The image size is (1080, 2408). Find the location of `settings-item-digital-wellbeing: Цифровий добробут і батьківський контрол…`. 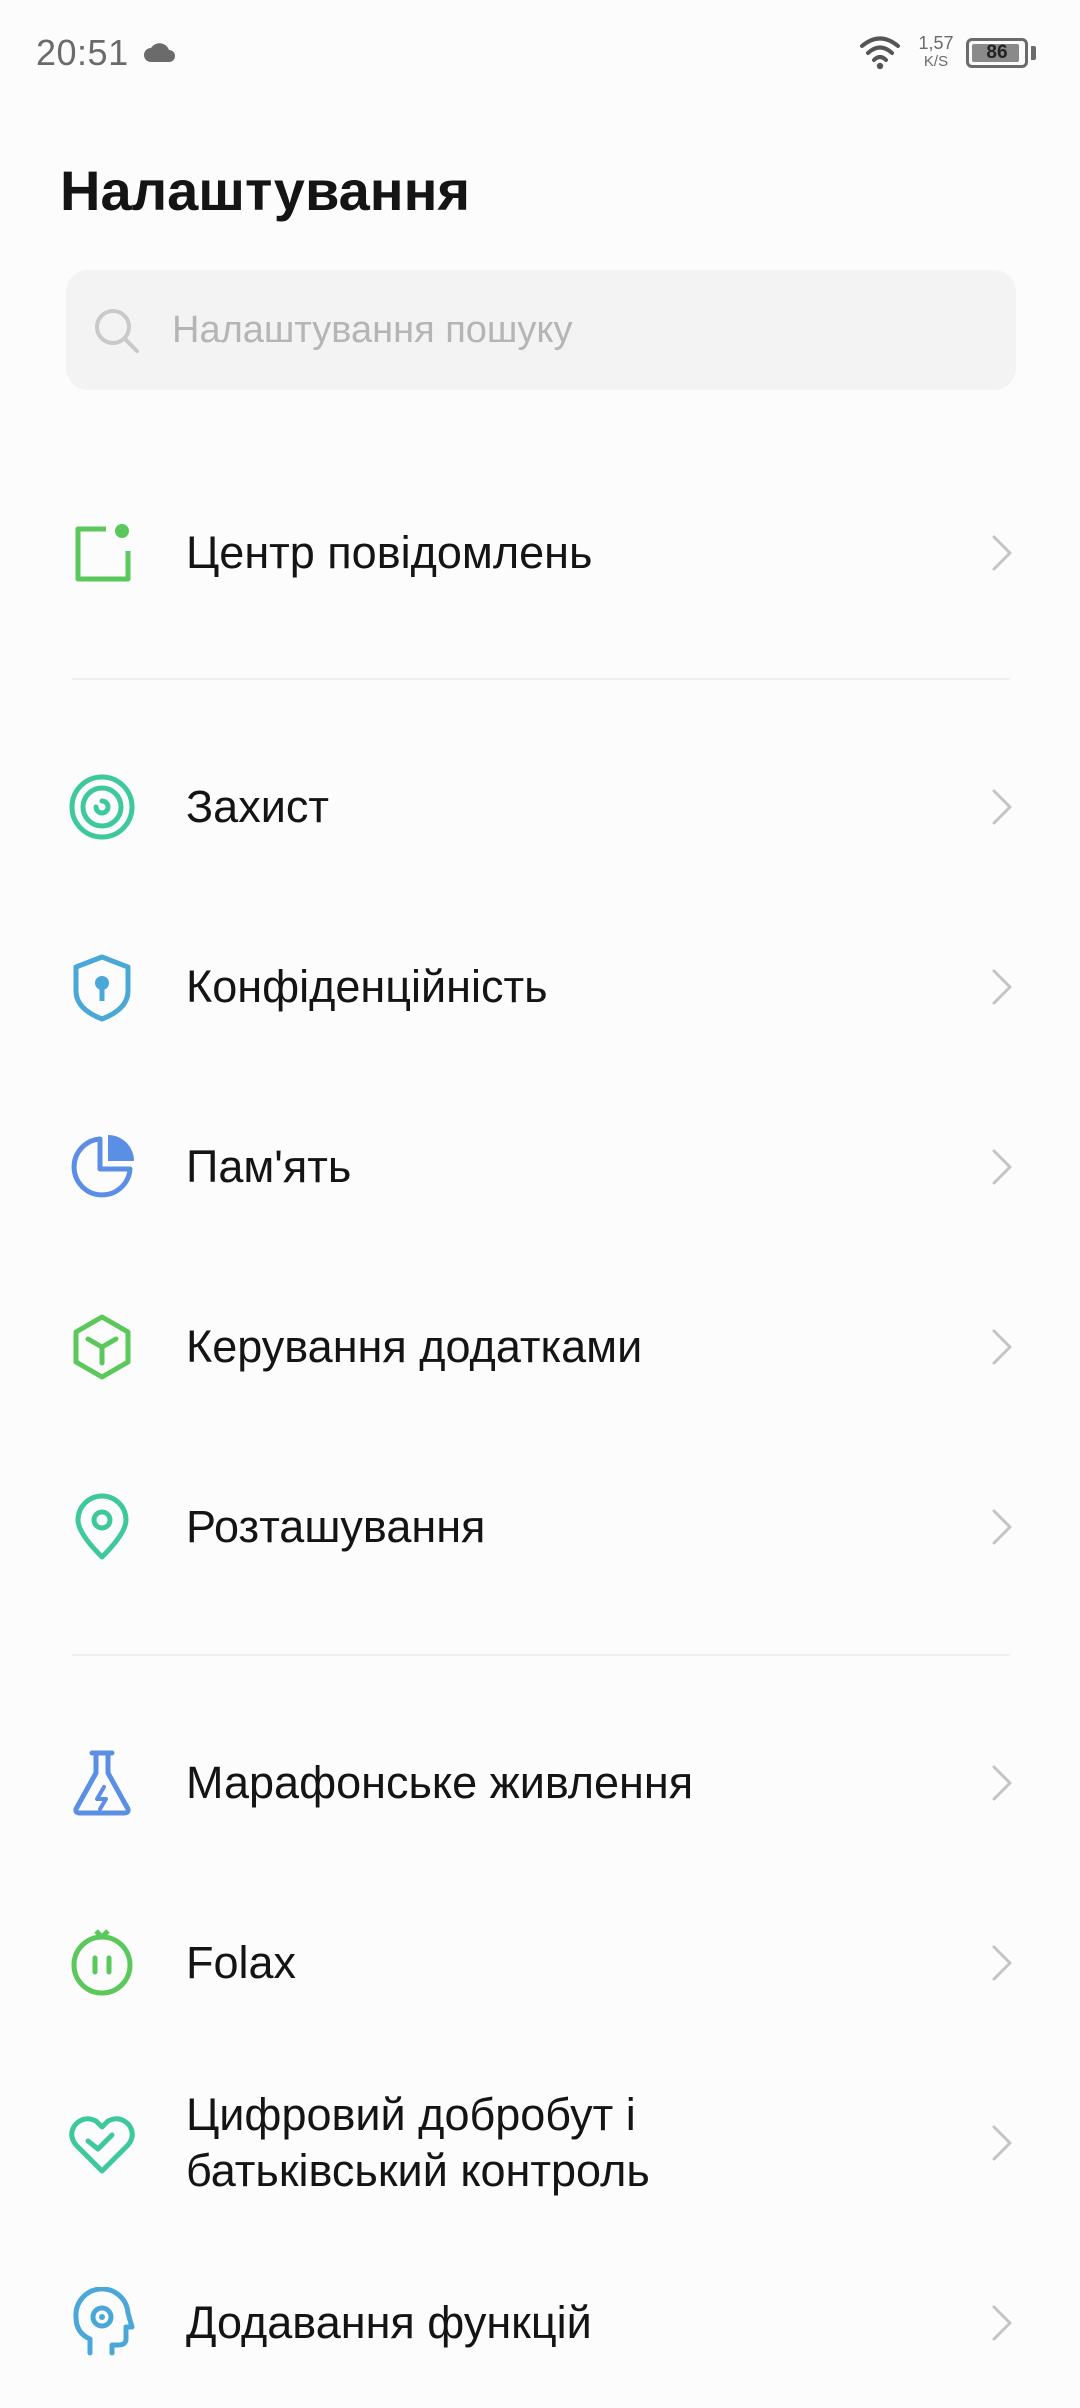

settings-item-digital-wellbeing: Цифровий добробут і батьківський контрол… is located at coordinates (540, 2143).